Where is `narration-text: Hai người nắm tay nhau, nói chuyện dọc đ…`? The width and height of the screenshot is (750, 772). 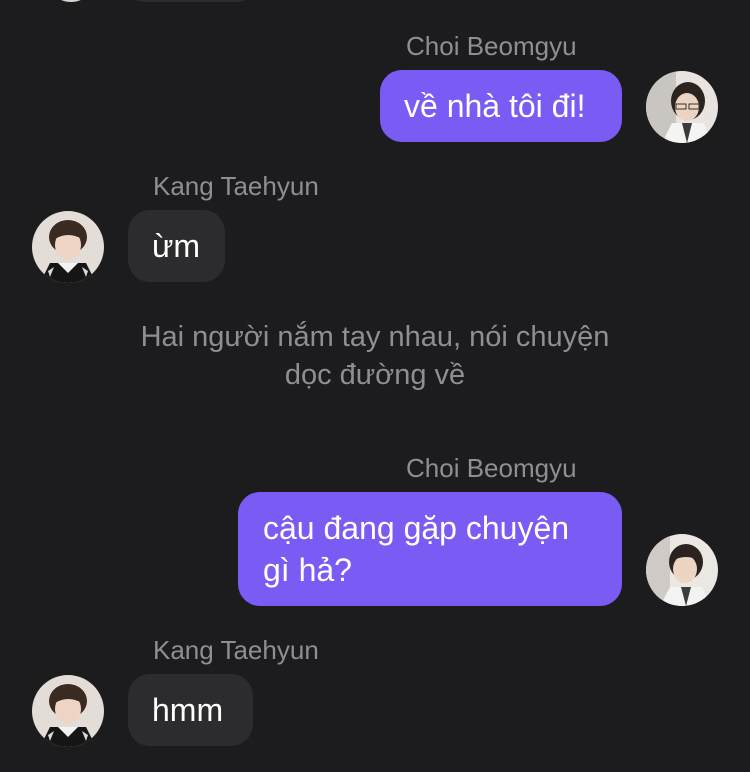
narration-text: Hai người nắm tay nhau, nói chuyện dọc đ… is located at coordinates (375, 356).